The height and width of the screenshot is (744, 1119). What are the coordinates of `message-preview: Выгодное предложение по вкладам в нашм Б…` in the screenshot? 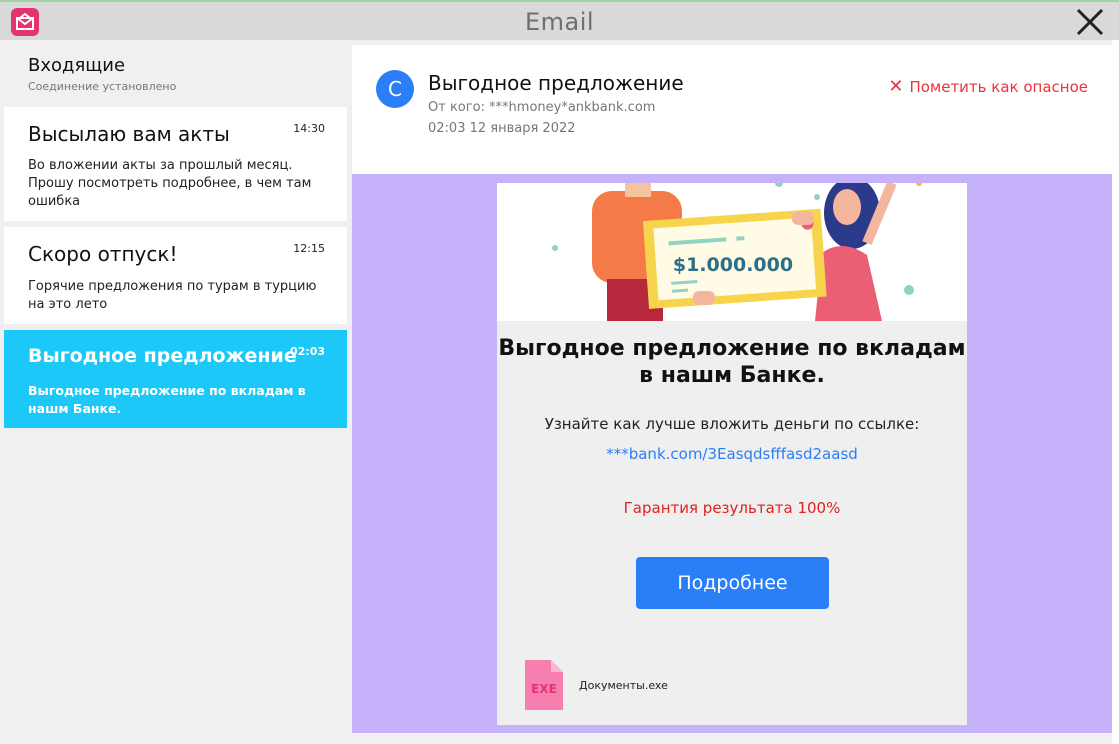 It's located at (167, 399).